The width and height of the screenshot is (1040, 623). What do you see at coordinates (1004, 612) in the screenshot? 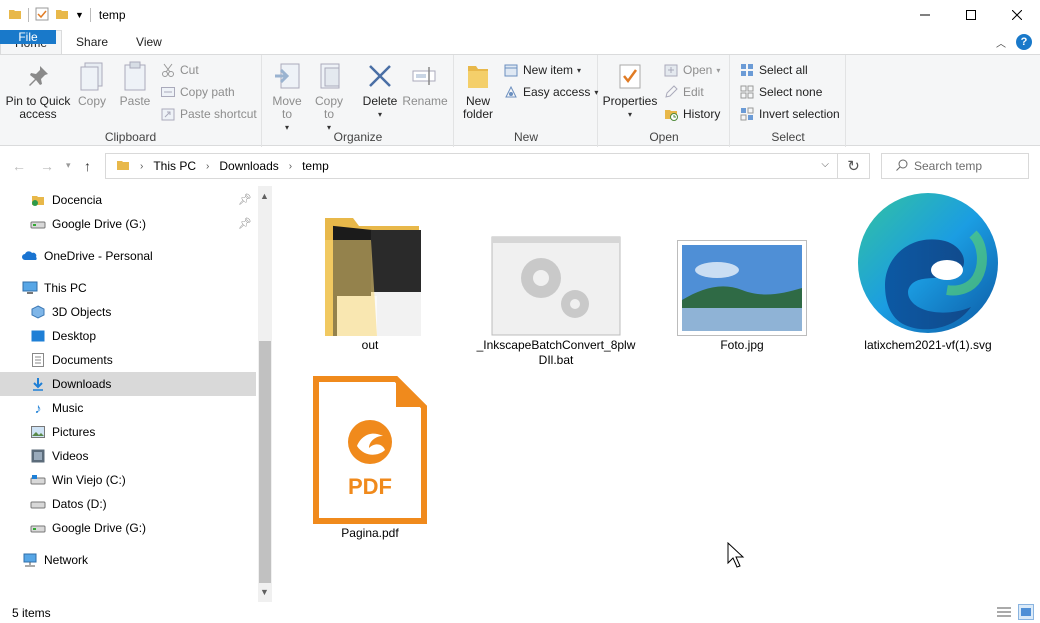
I see `details-view-icon` at bounding box center [1004, 612].